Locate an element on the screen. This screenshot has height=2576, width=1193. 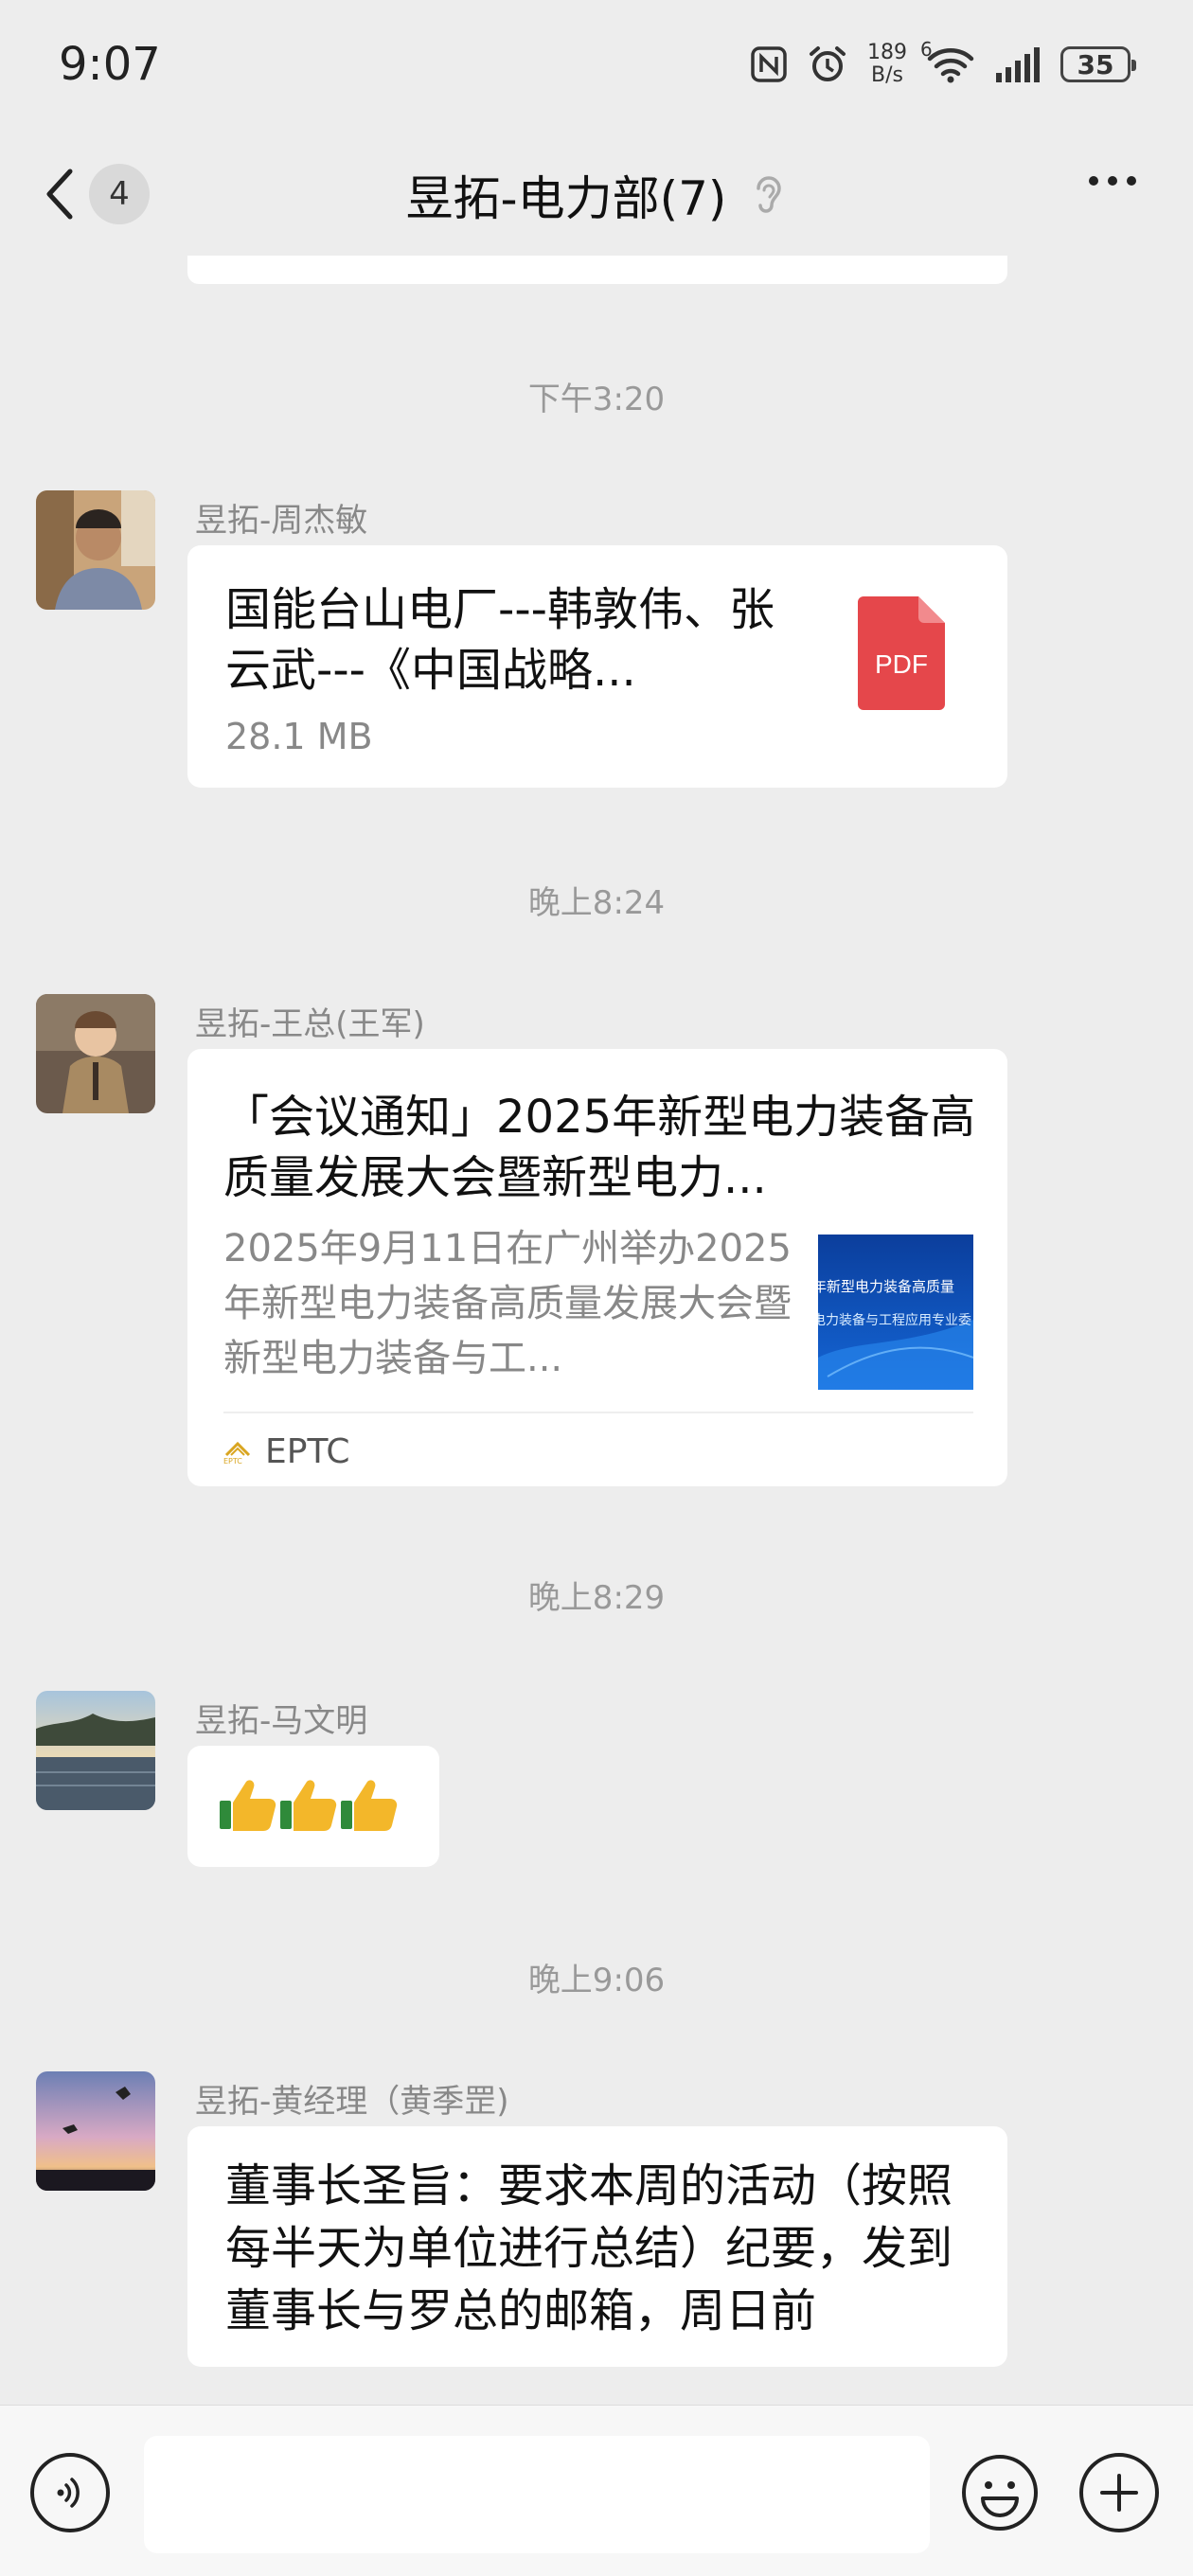
status-icons: 189 B/s 6 35 is located at coordinates (943, 62).